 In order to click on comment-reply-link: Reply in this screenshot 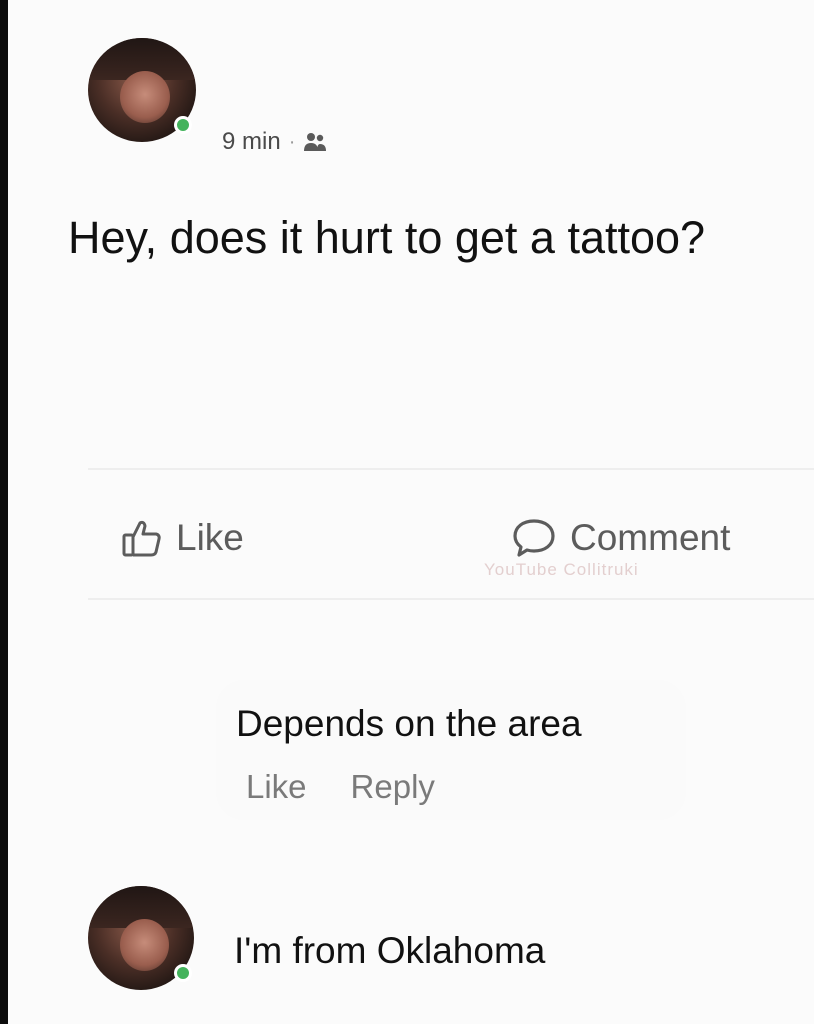, I will do `click(393, 787)`.